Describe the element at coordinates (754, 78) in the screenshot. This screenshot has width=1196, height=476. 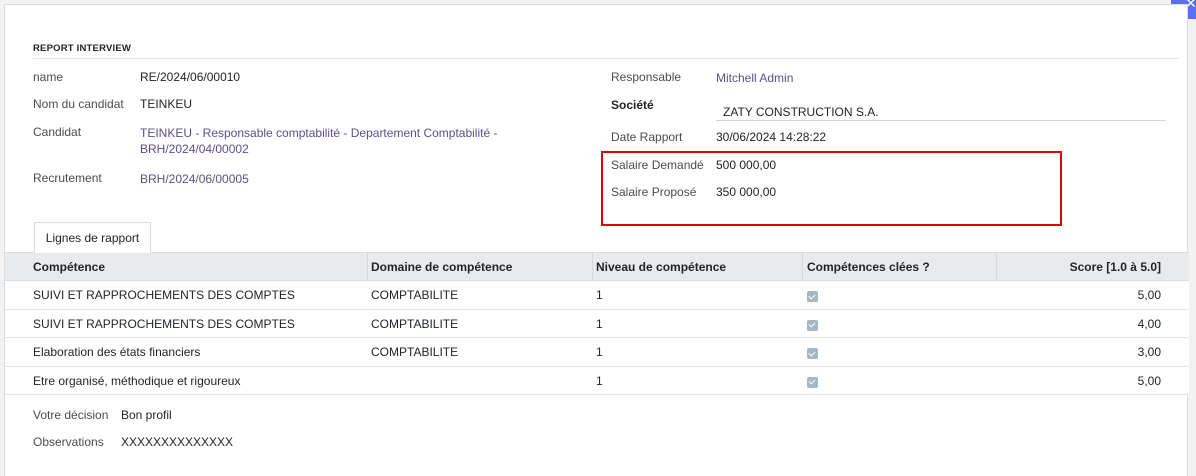
I see `responsible-link: Mitchell Admin` at that location.